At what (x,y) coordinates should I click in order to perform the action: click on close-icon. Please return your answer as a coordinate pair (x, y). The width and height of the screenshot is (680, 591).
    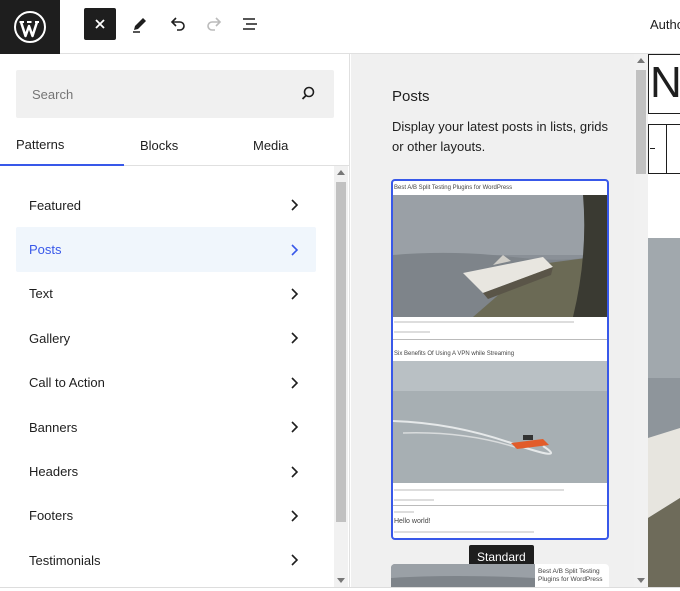
    Looking at the image, I should click on (100, 24).